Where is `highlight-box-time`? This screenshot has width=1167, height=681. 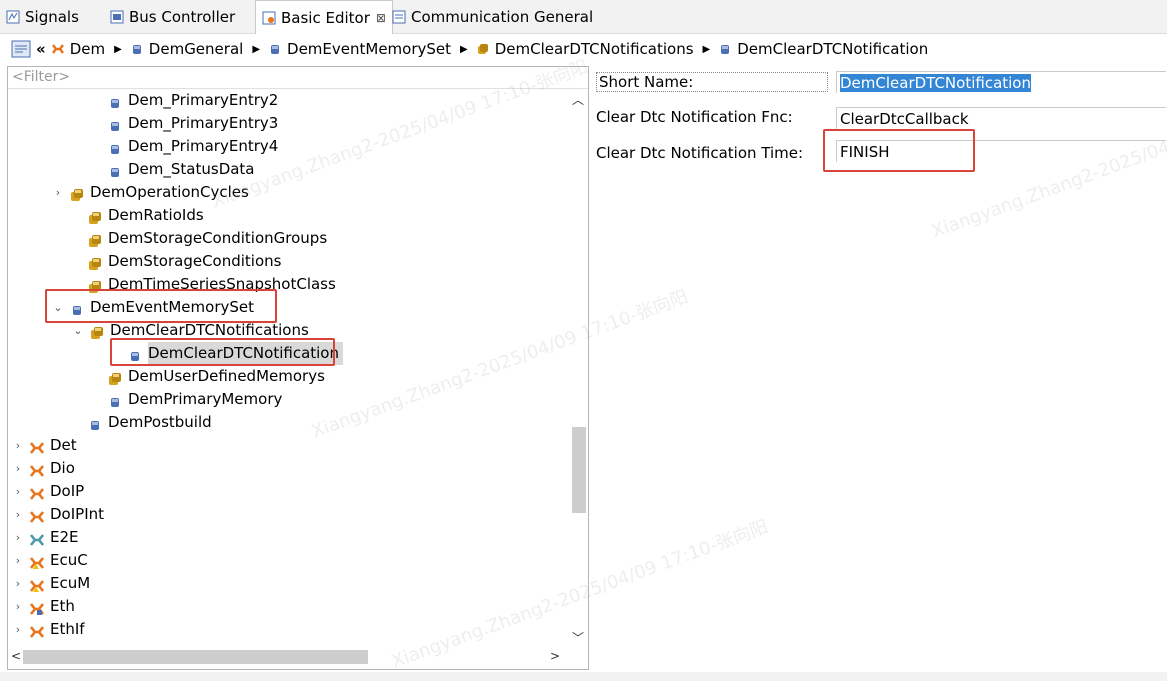
highlight-box-time is located at coordinates (899, 150).